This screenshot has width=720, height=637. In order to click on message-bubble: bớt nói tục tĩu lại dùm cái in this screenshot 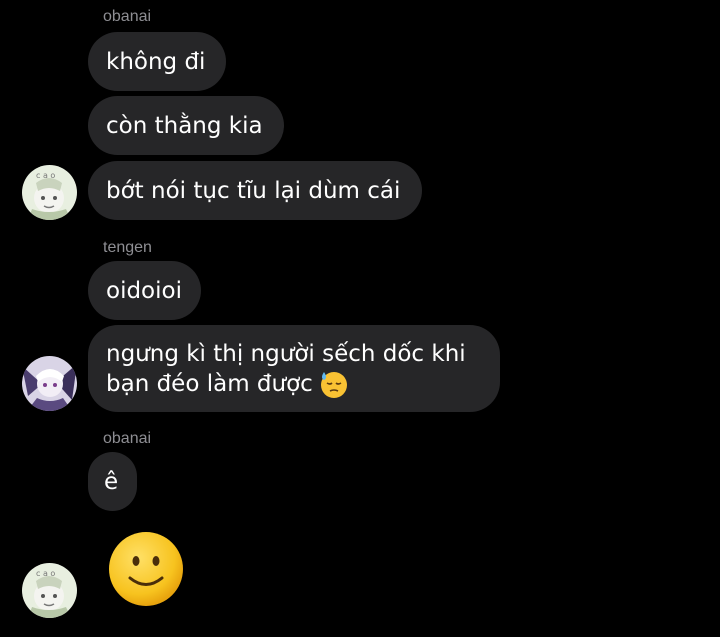, I will do `click(255, 190)`.